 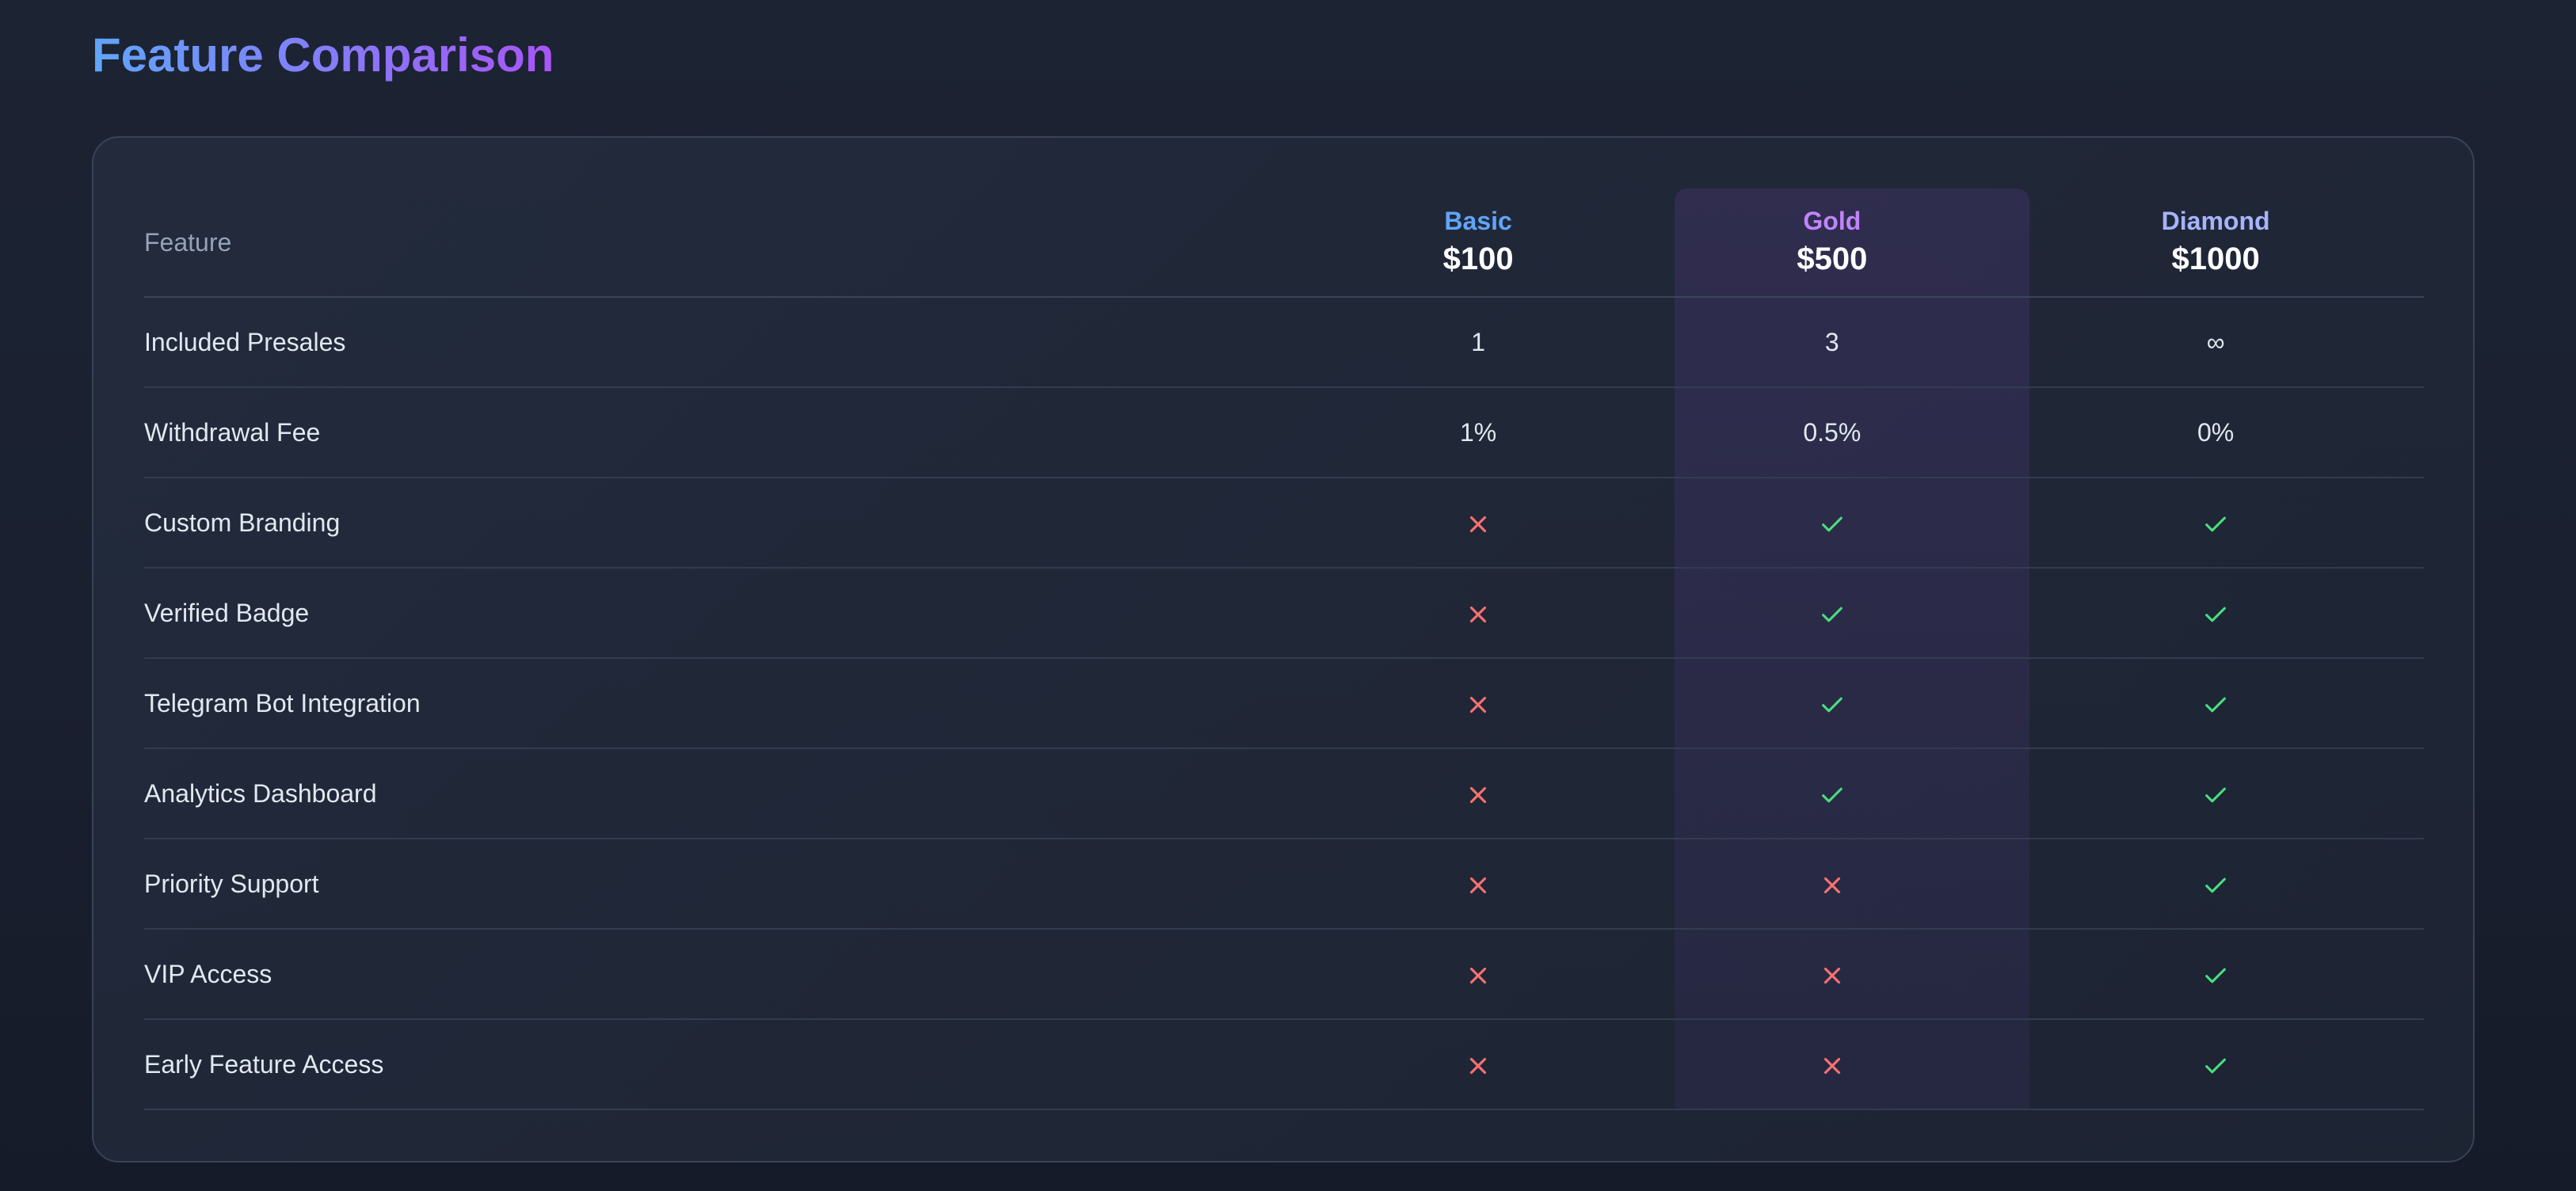 I want to click on feature-label: Verified Badge, so click(x=227, y=612).